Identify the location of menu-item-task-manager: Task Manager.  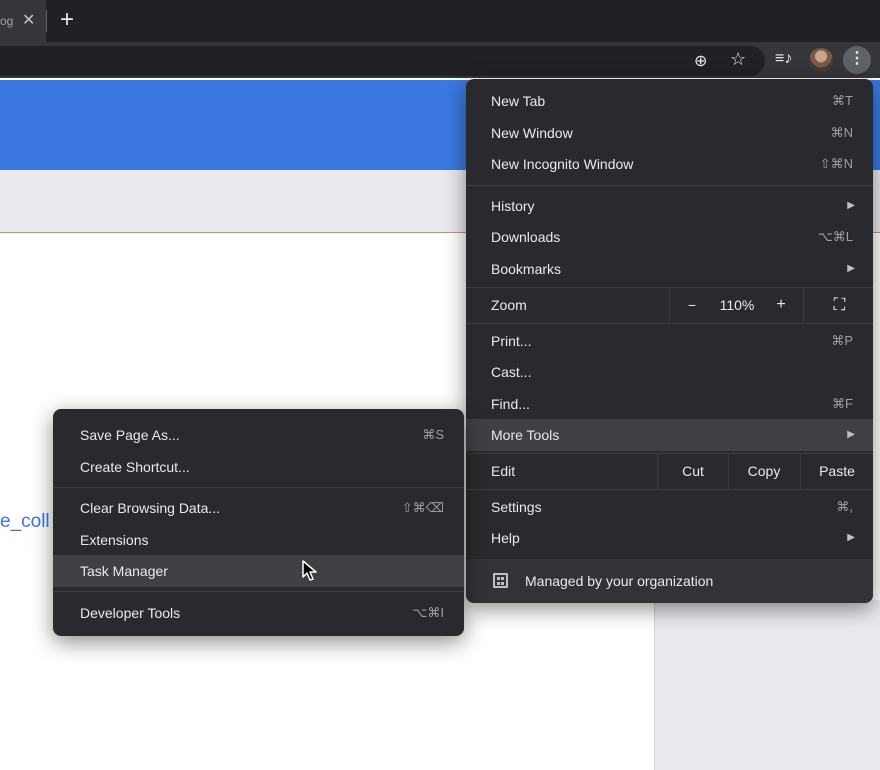
(258, 571).